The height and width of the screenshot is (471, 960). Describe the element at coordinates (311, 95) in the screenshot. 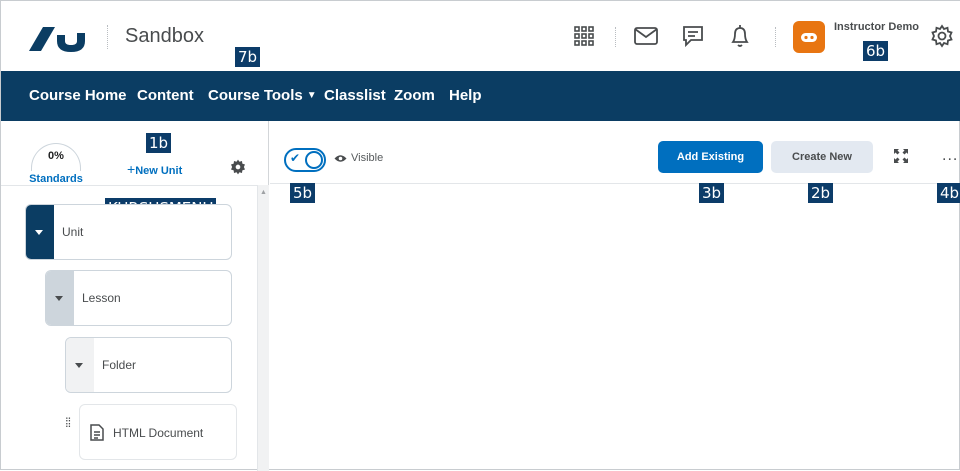

I see `chevron-down-icon: ▼` at that location.